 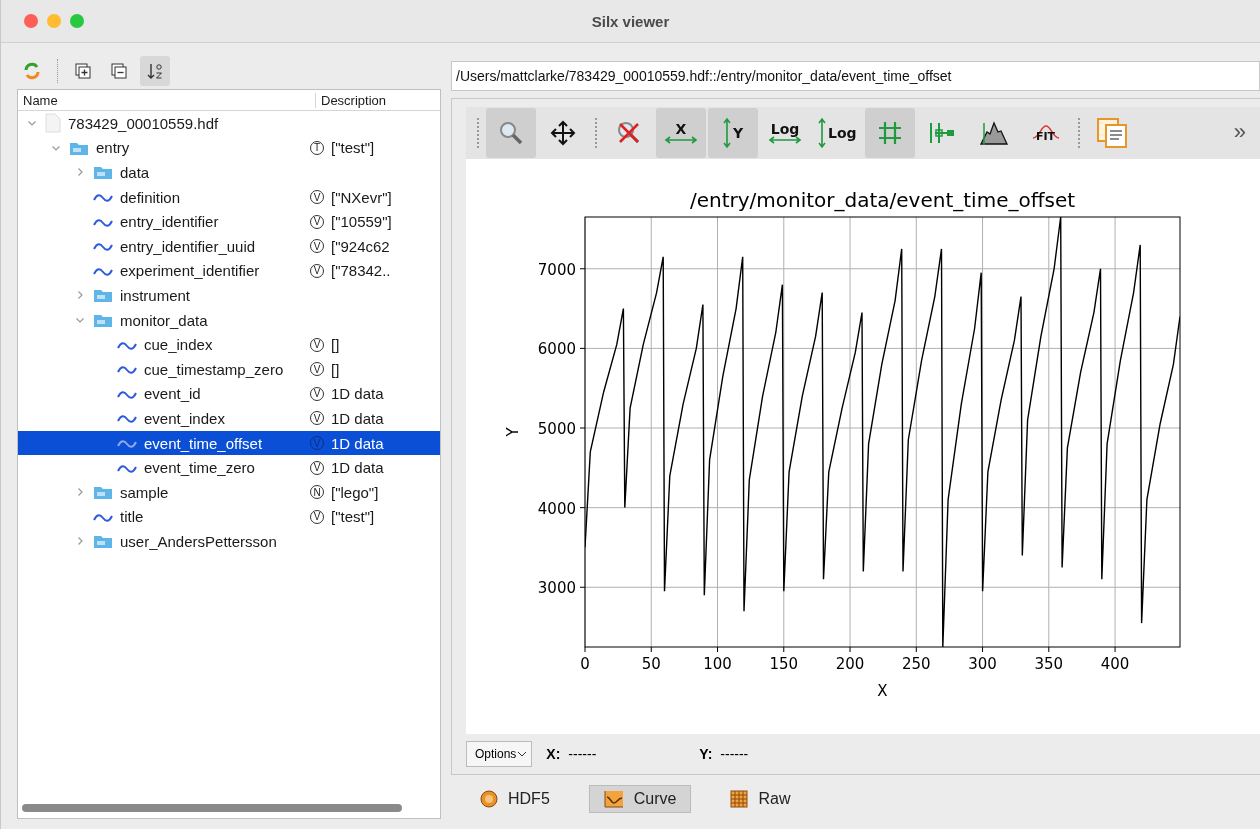 What do you see at coordinates (229, 517) in the screenshot?
I see `tree-row: title V ["test"]` at bounding box center [229, 517].